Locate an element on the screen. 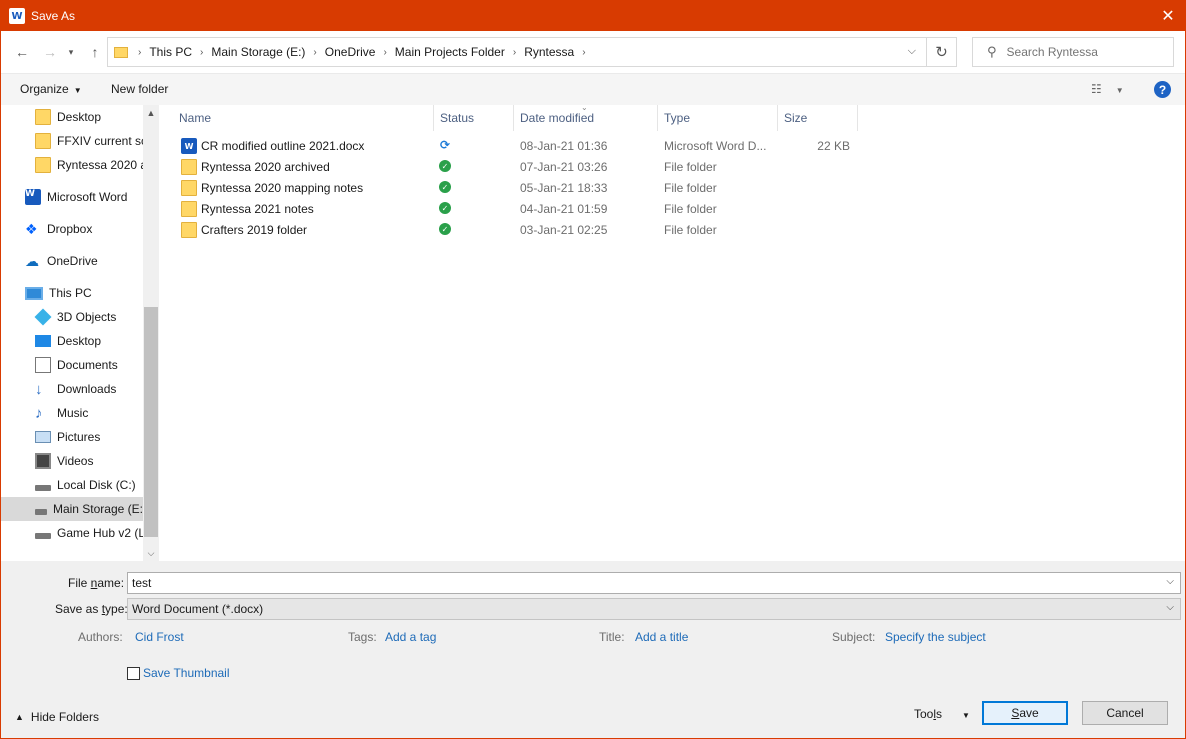  sidebar-item-this-pc: This PC is located at coordinates (58, 293).